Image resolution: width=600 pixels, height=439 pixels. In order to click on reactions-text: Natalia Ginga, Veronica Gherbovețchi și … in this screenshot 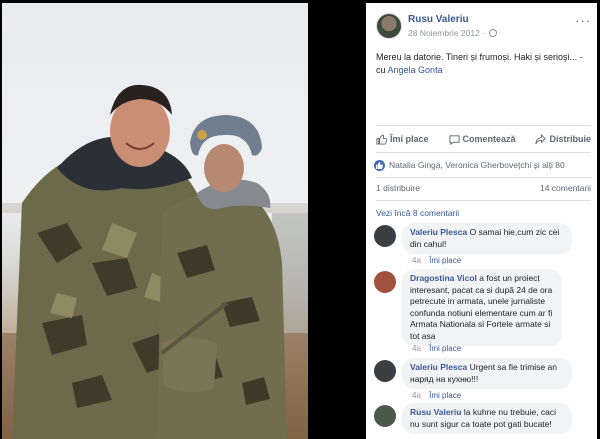, I will do `click(477, 165)`.